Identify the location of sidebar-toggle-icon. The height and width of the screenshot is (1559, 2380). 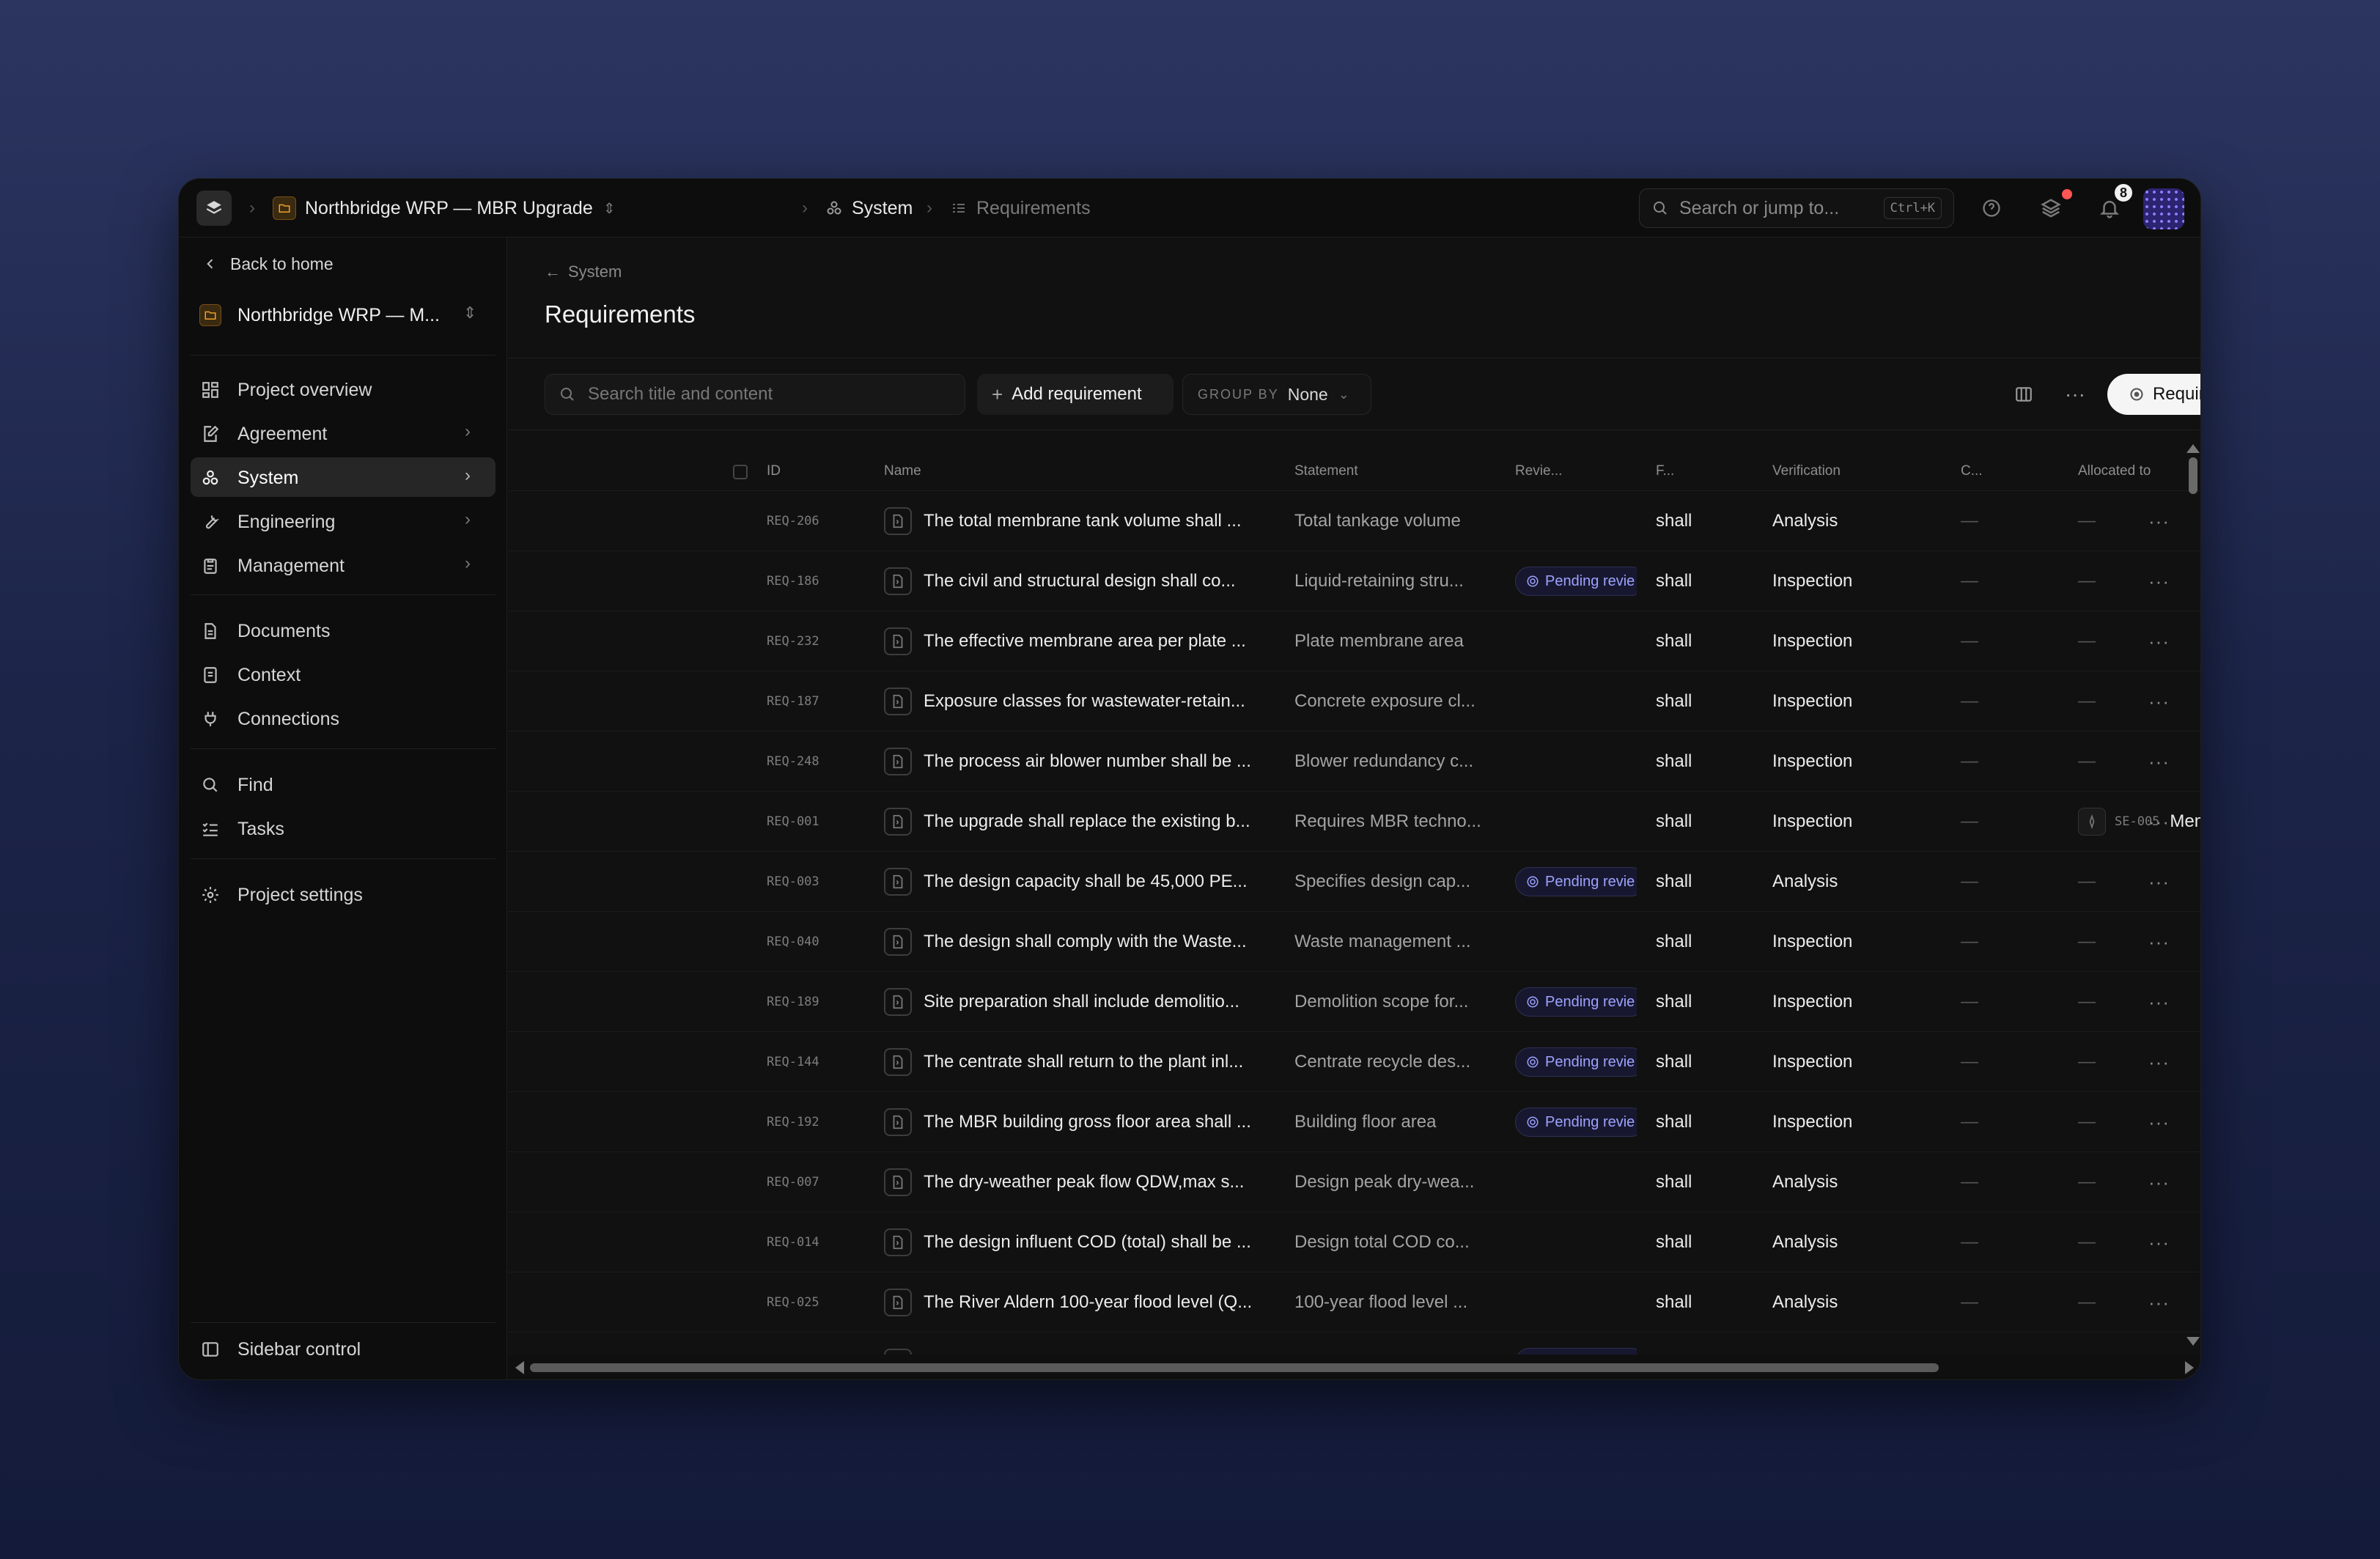
(210, 1349).